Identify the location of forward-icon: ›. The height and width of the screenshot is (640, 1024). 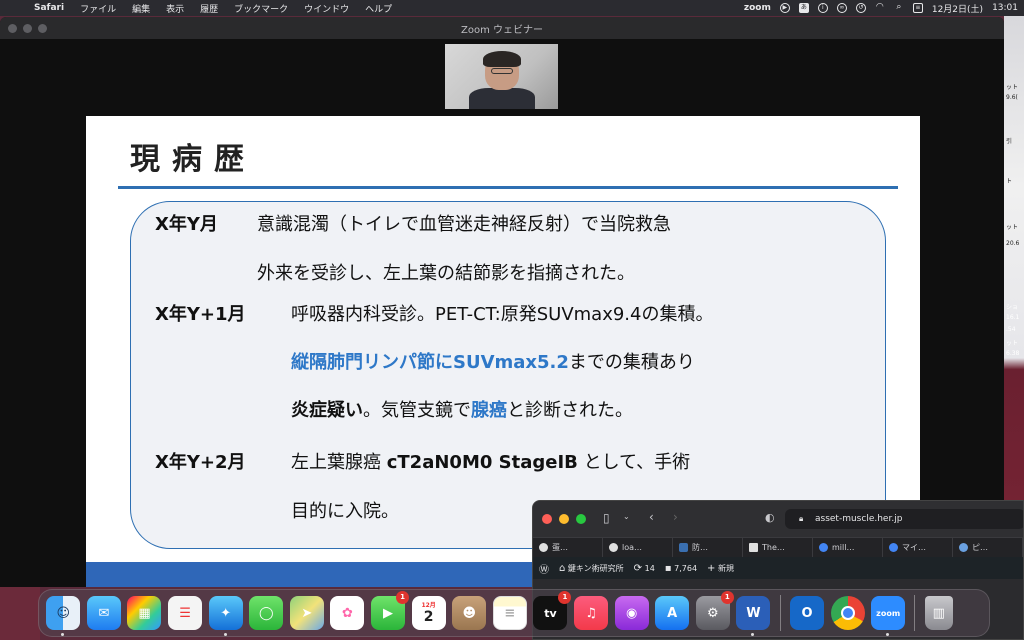
(675, 517).